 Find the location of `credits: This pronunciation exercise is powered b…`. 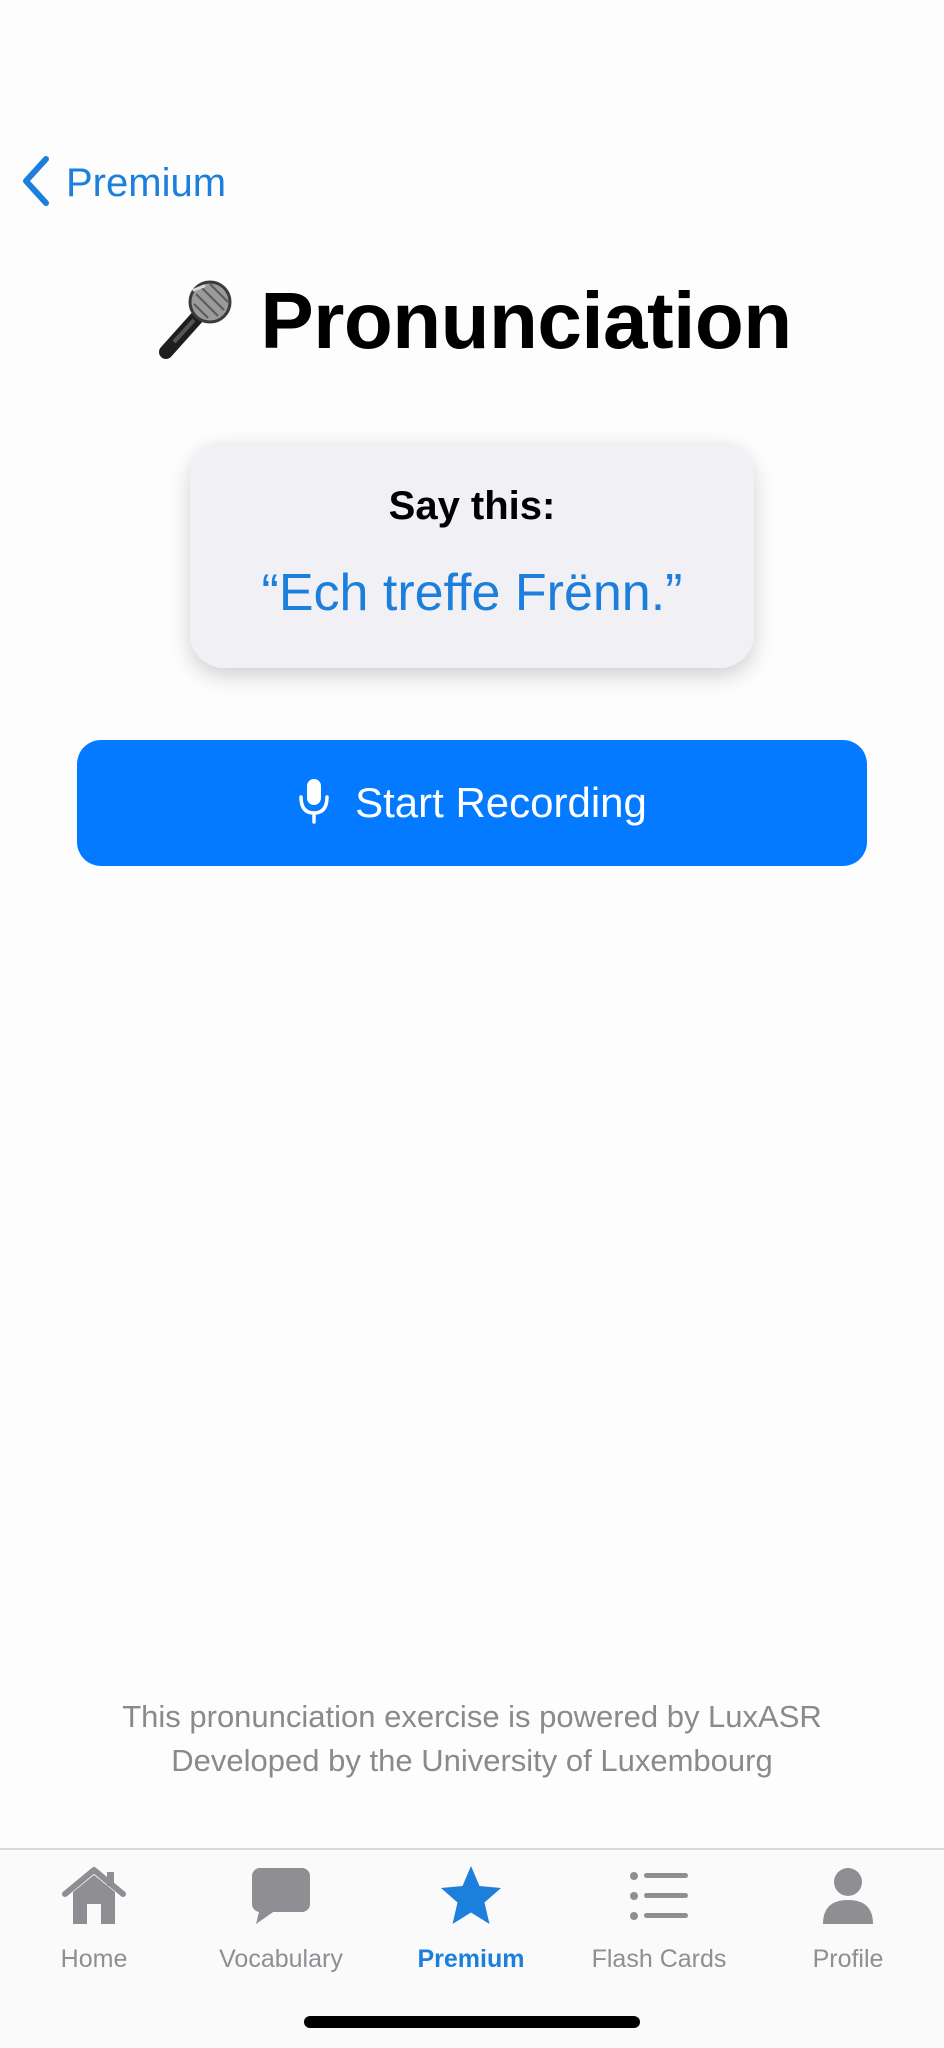

credits: This pronunciation exercise is powered b… is located at coordinates (472, 1739).